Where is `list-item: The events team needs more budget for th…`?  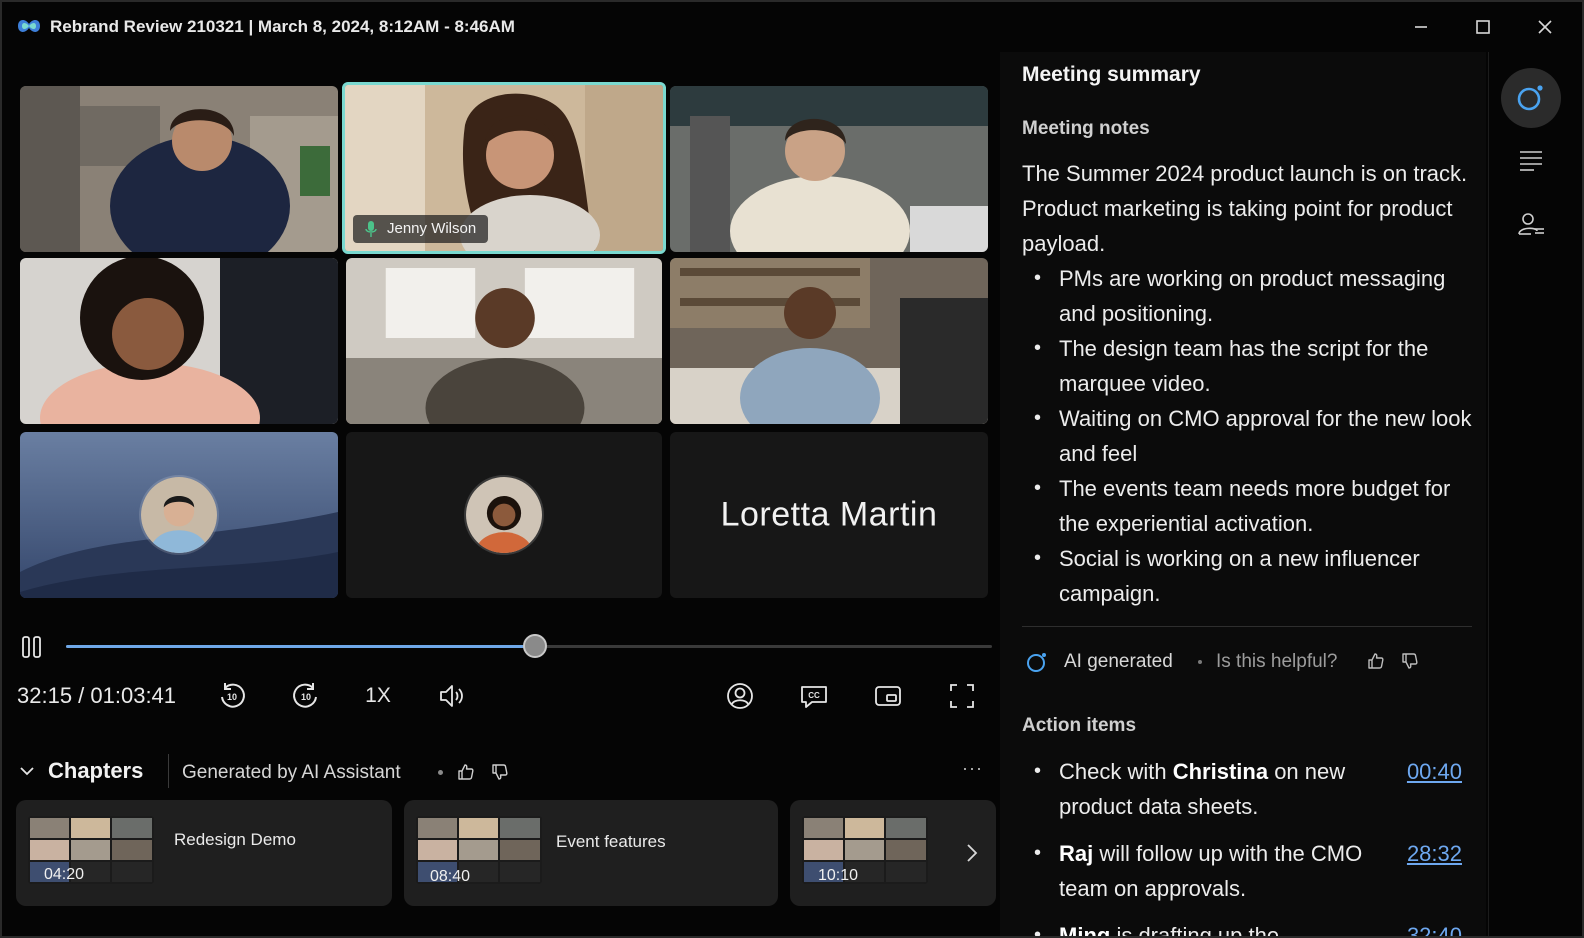 list-item: The events team needs more budget for th… is located at coordinates (1248, 506).